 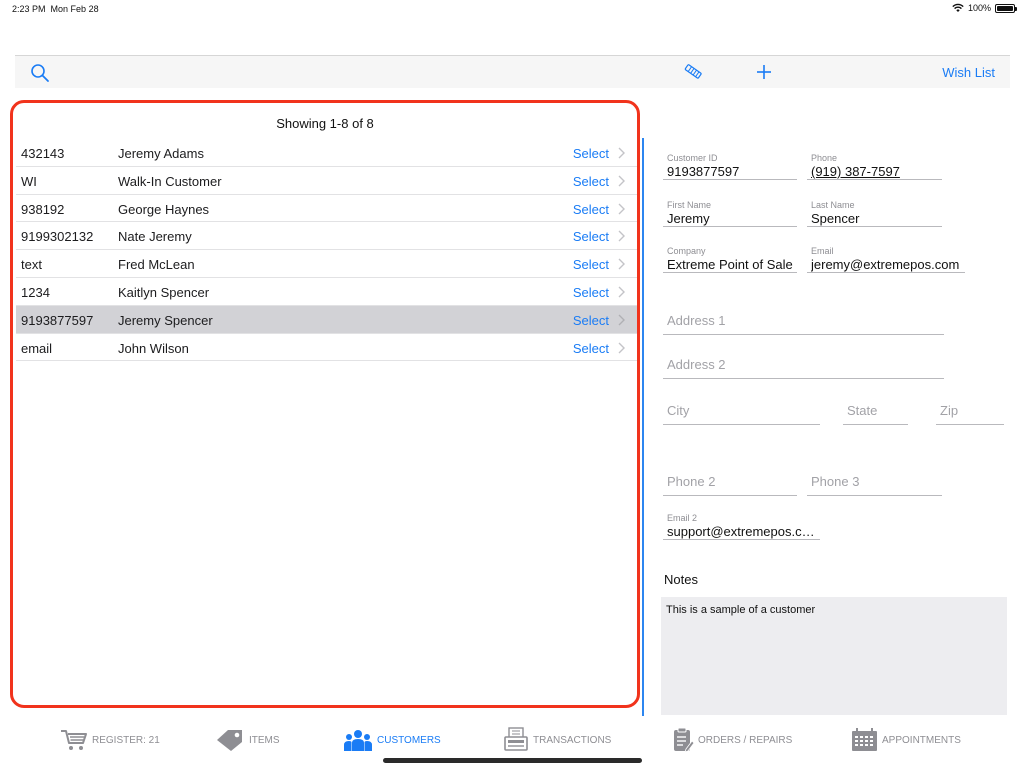 I want to click on customer-id-value: 9193877597, so click(x=703, y=171).